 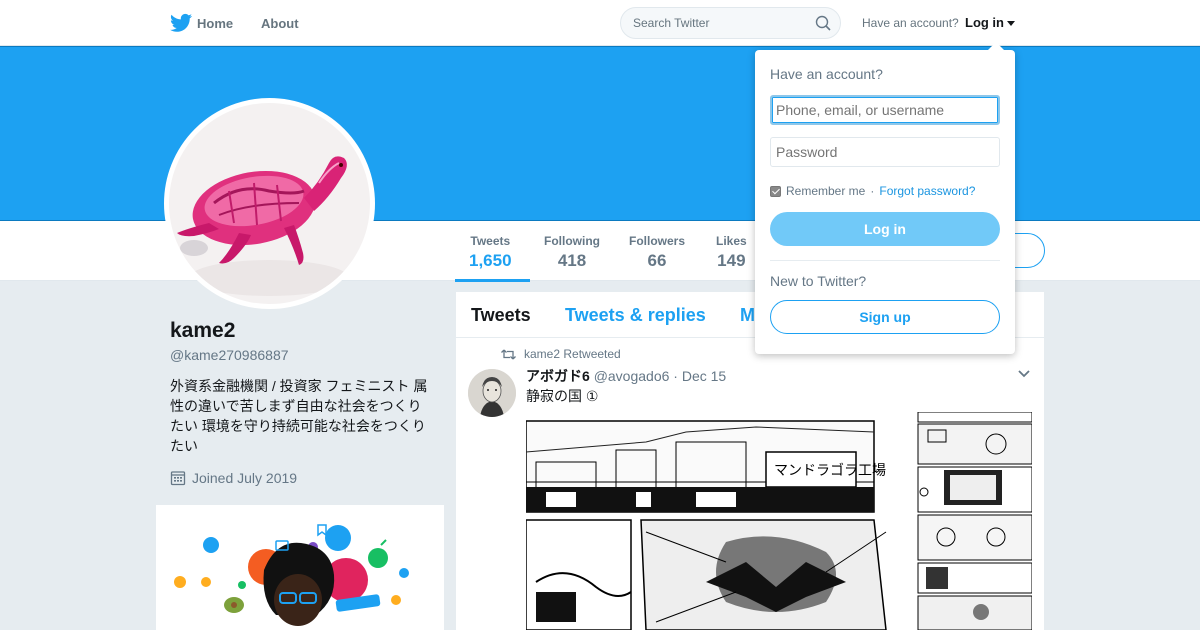 What do you see at coordinates (492, 280) in the screenshot?
I see `active-tab-indicator` at bounding box center [492, 280].